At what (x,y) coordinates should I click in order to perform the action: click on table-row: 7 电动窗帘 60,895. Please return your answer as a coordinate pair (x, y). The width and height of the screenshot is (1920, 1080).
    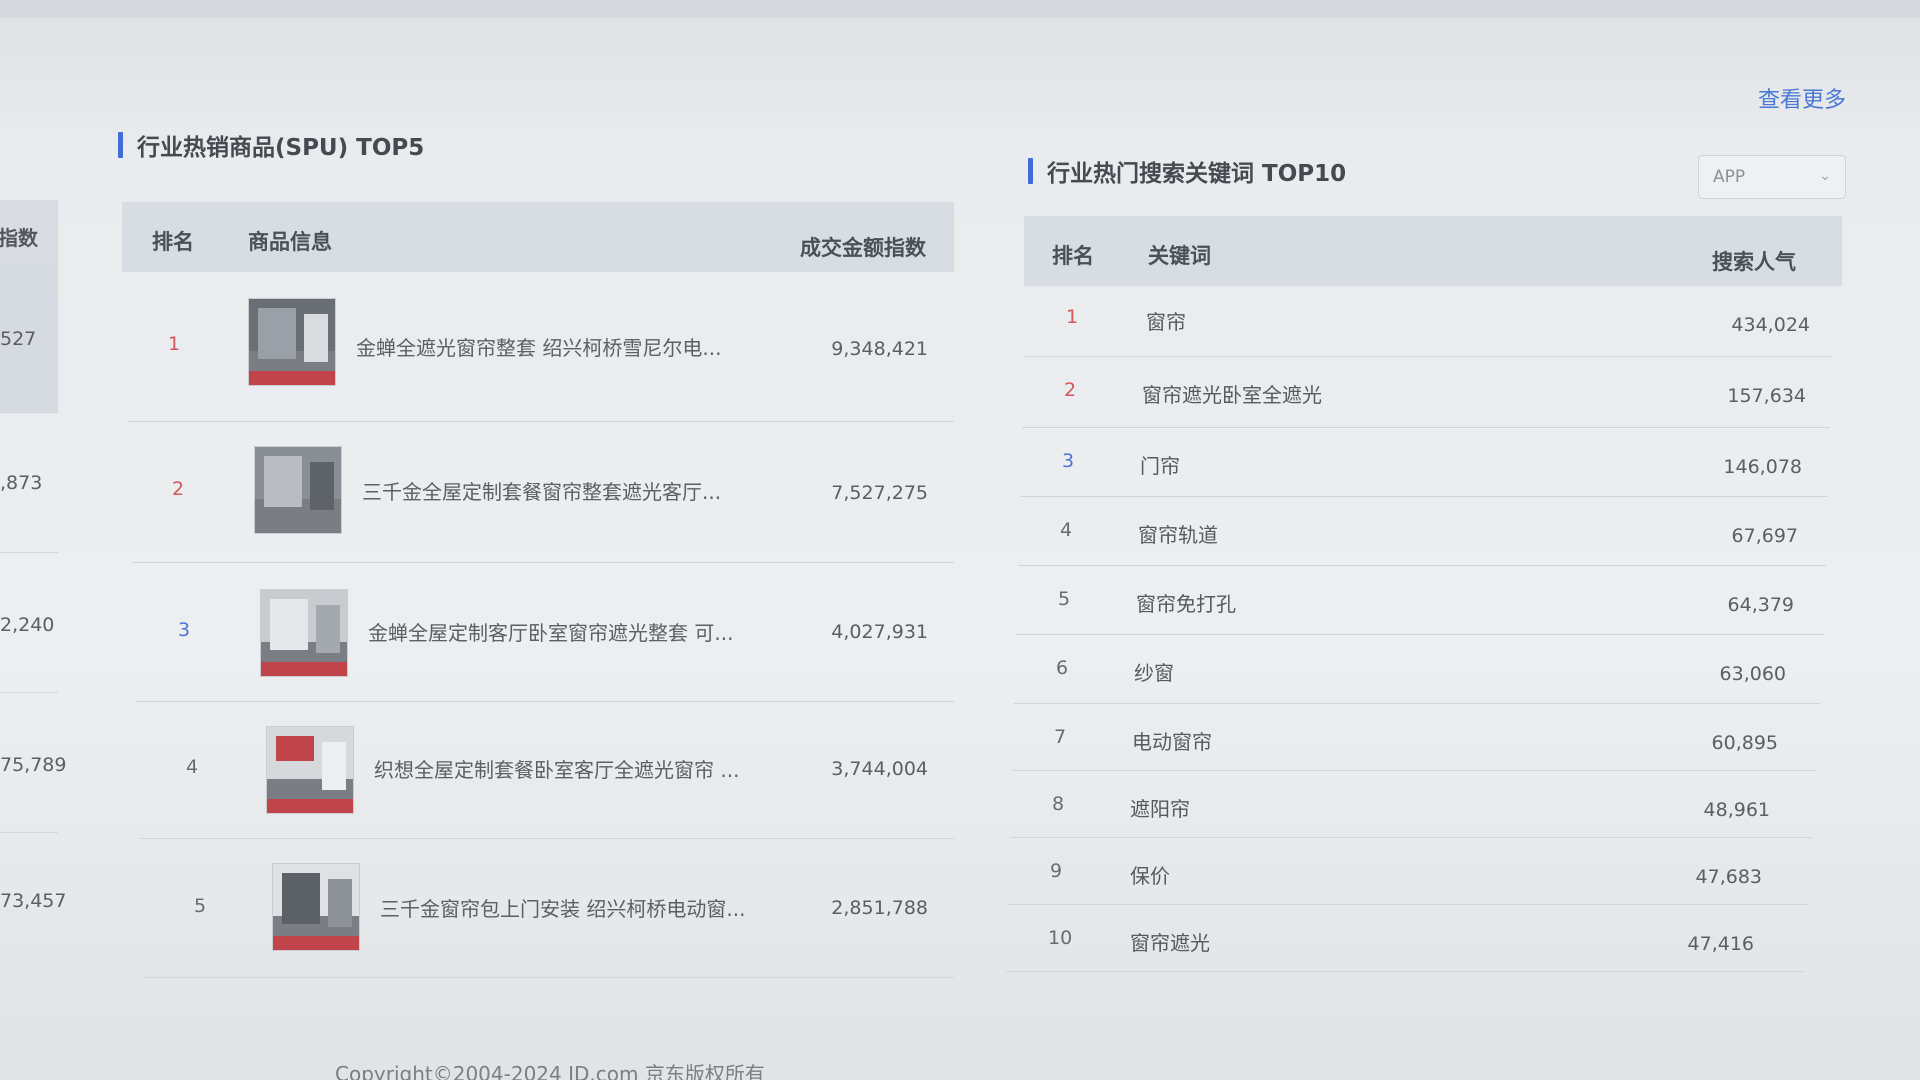
    Looking at the image, I should click on (1414, 737).